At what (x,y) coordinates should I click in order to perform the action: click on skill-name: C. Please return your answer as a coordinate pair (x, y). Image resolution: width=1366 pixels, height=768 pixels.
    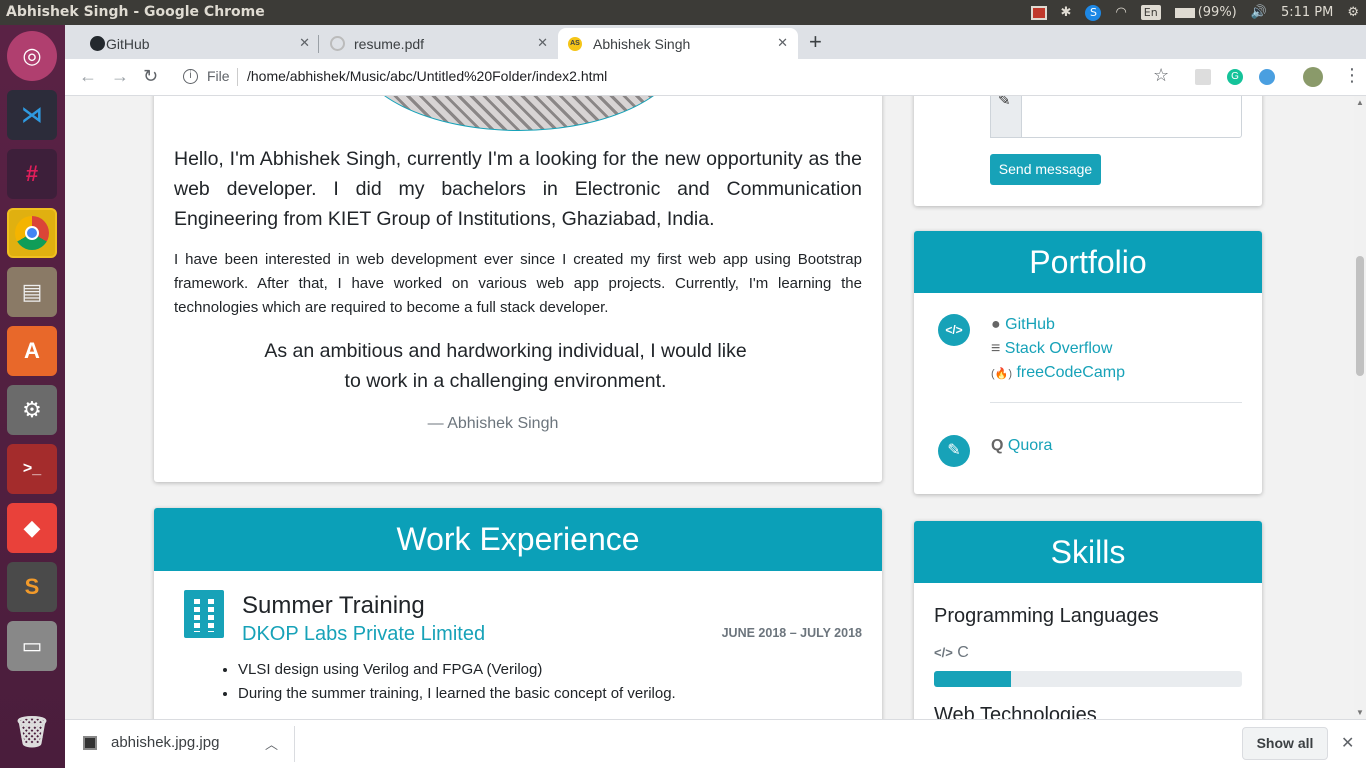
    Looking at the image, I should click on (963, 652).